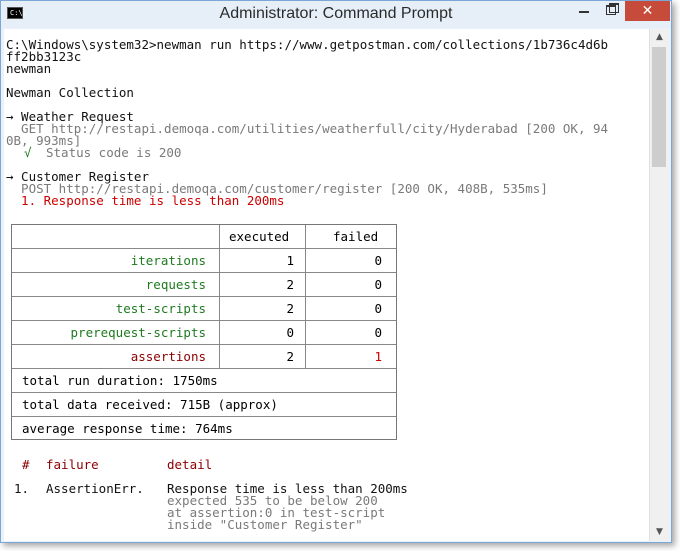 The height and width of the screenshot is (551, 680). I want to click on failures-header-failure: failure, so click(72, 464).